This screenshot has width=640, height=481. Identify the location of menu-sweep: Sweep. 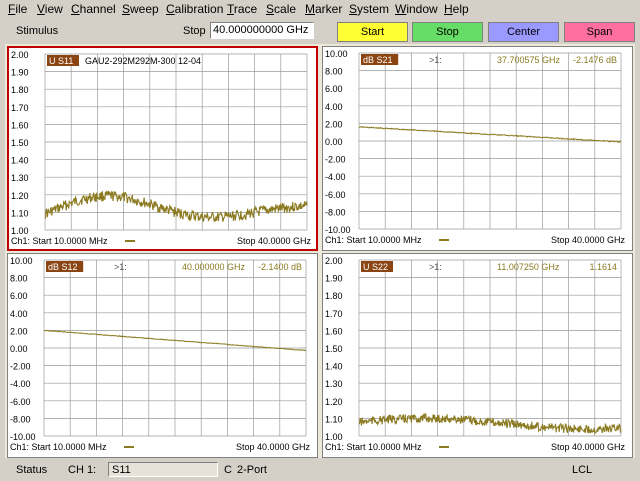
(140, 9).